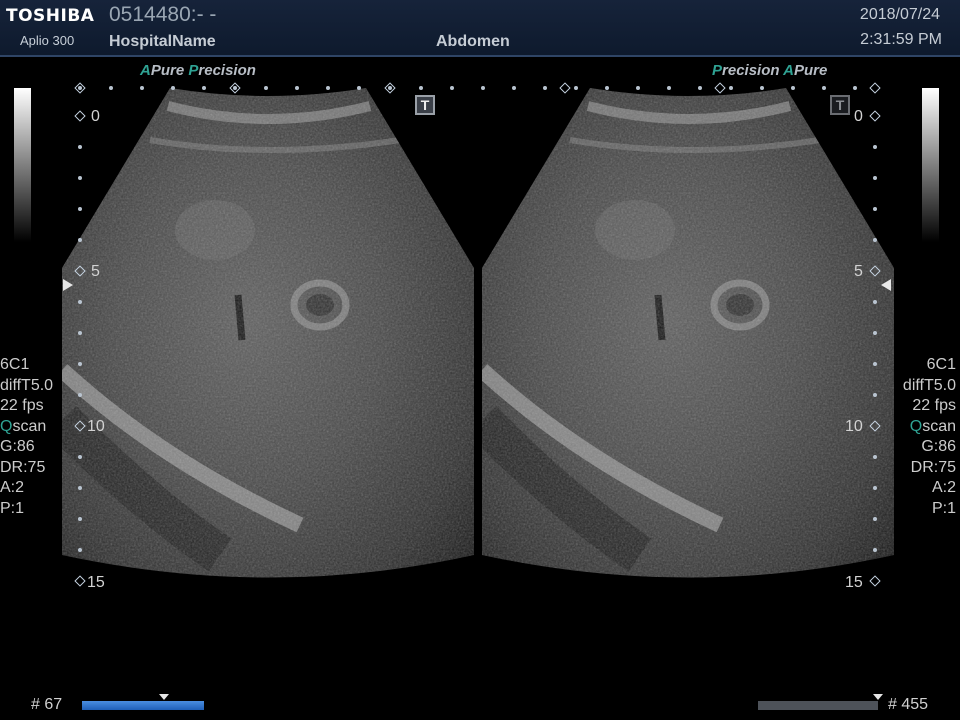  I want to click on right-focus-arrow-icon, so click(886, 285).